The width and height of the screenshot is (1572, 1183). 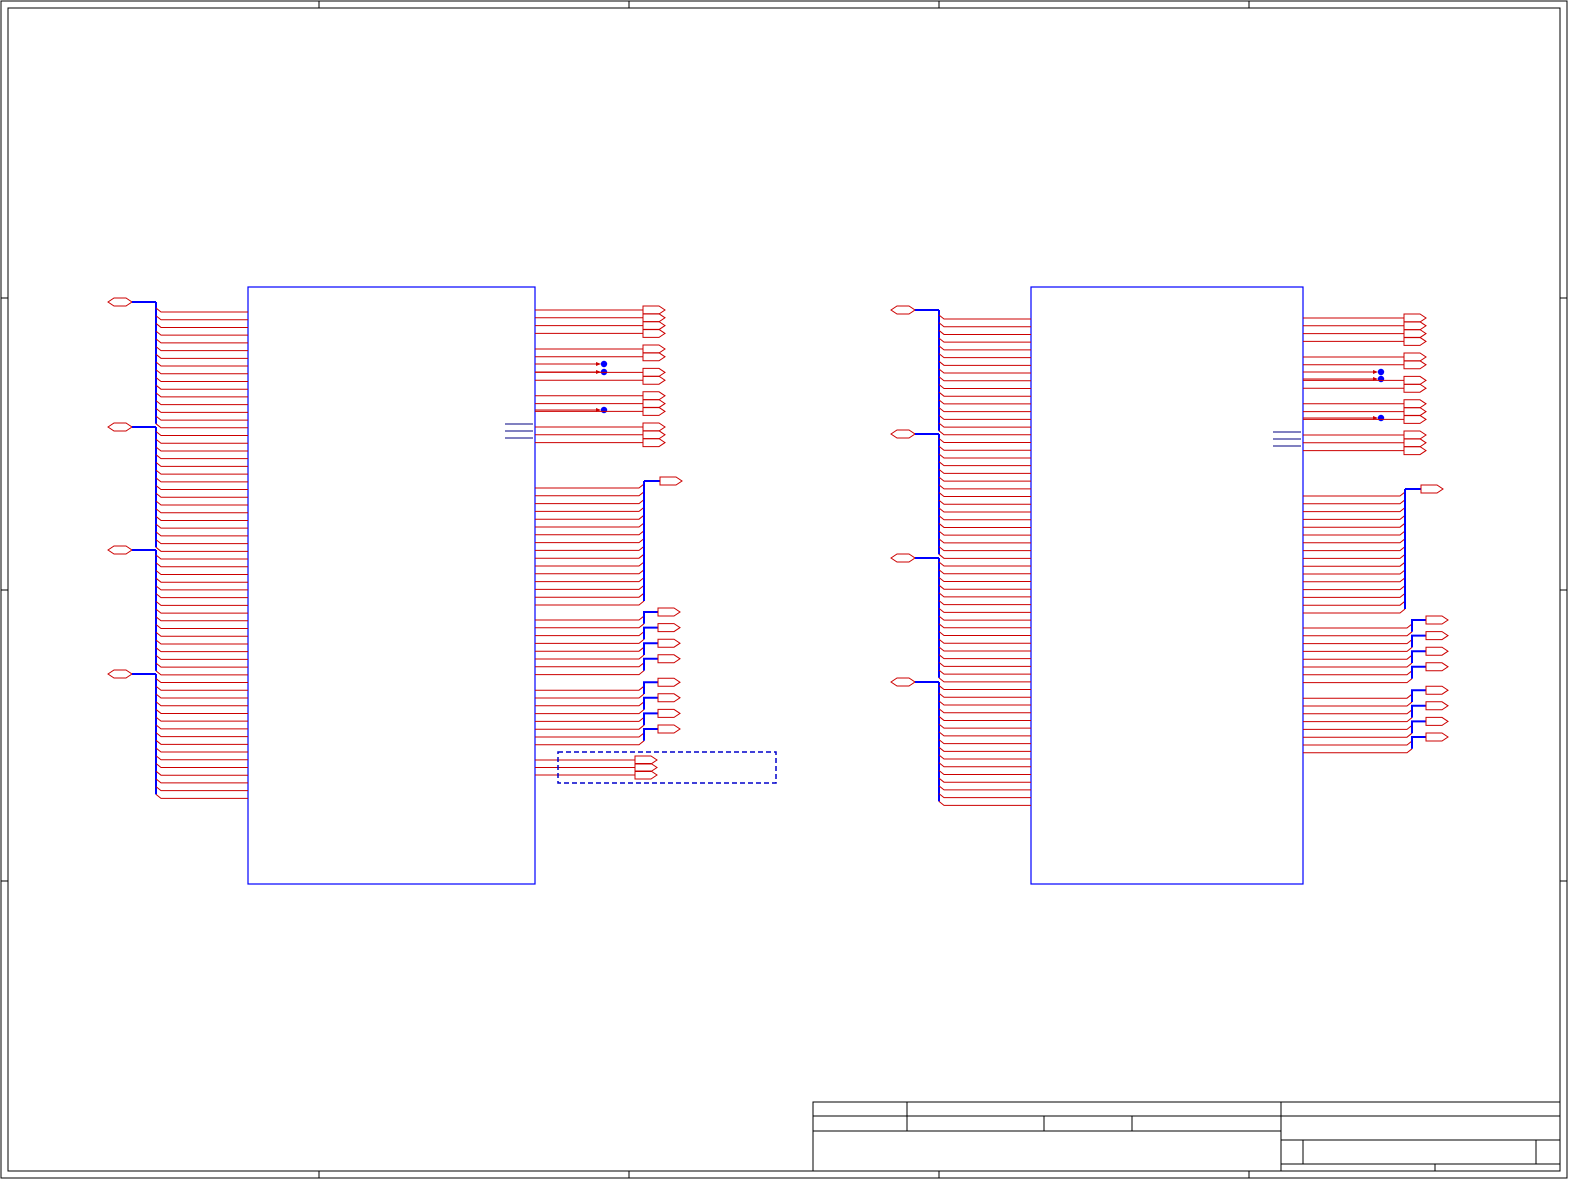 What do you see at coordinates (1167, 585) in the screenshot?
I see `component-body` at bounding box center [1167, 585].